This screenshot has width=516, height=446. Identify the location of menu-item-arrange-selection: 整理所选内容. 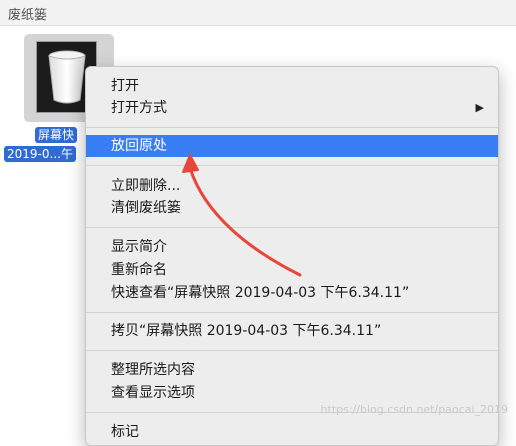
(292, 370).